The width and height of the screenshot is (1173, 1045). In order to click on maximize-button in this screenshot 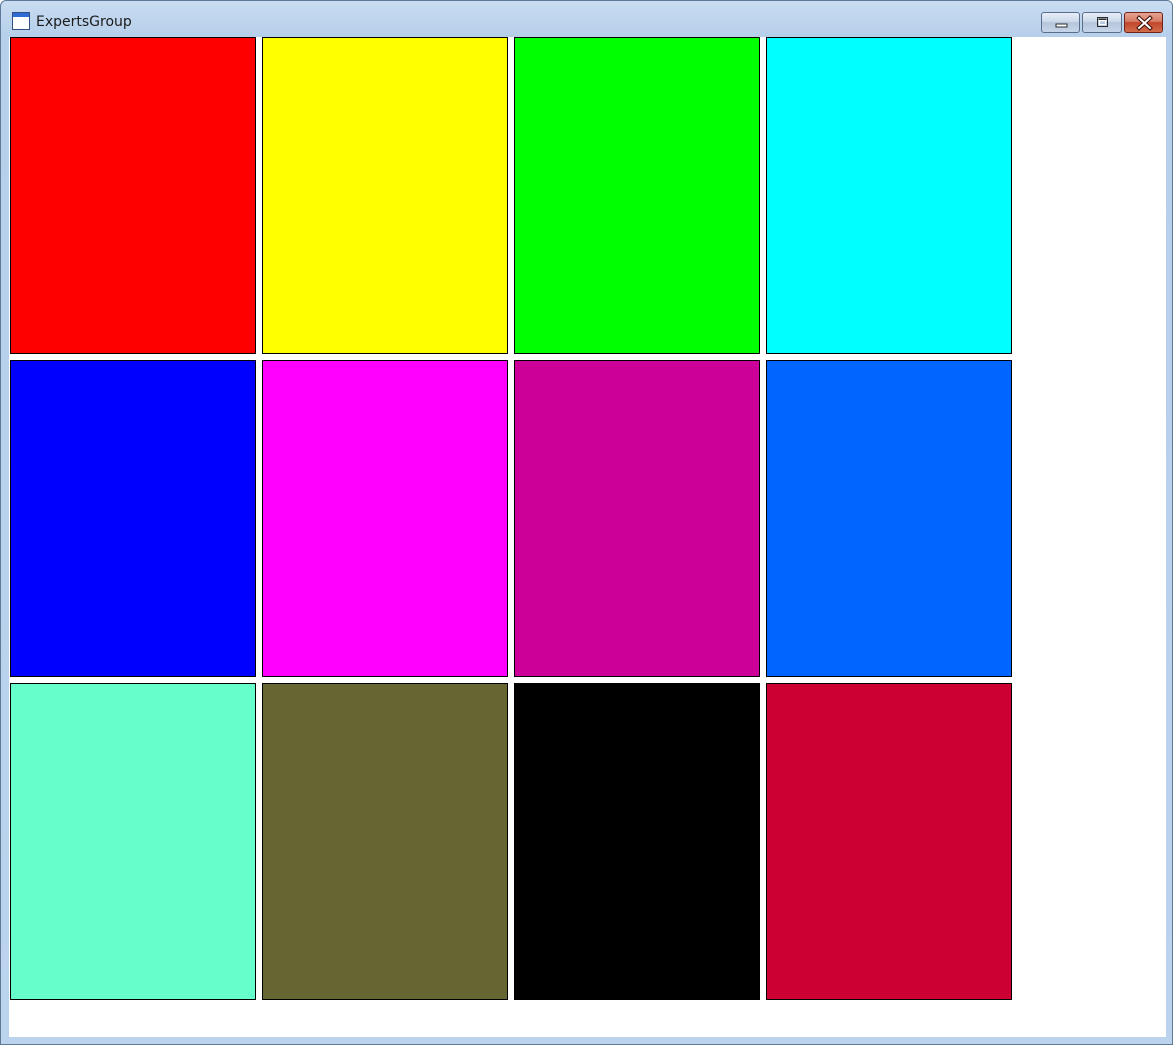, I will do `click(1102, 22)`.